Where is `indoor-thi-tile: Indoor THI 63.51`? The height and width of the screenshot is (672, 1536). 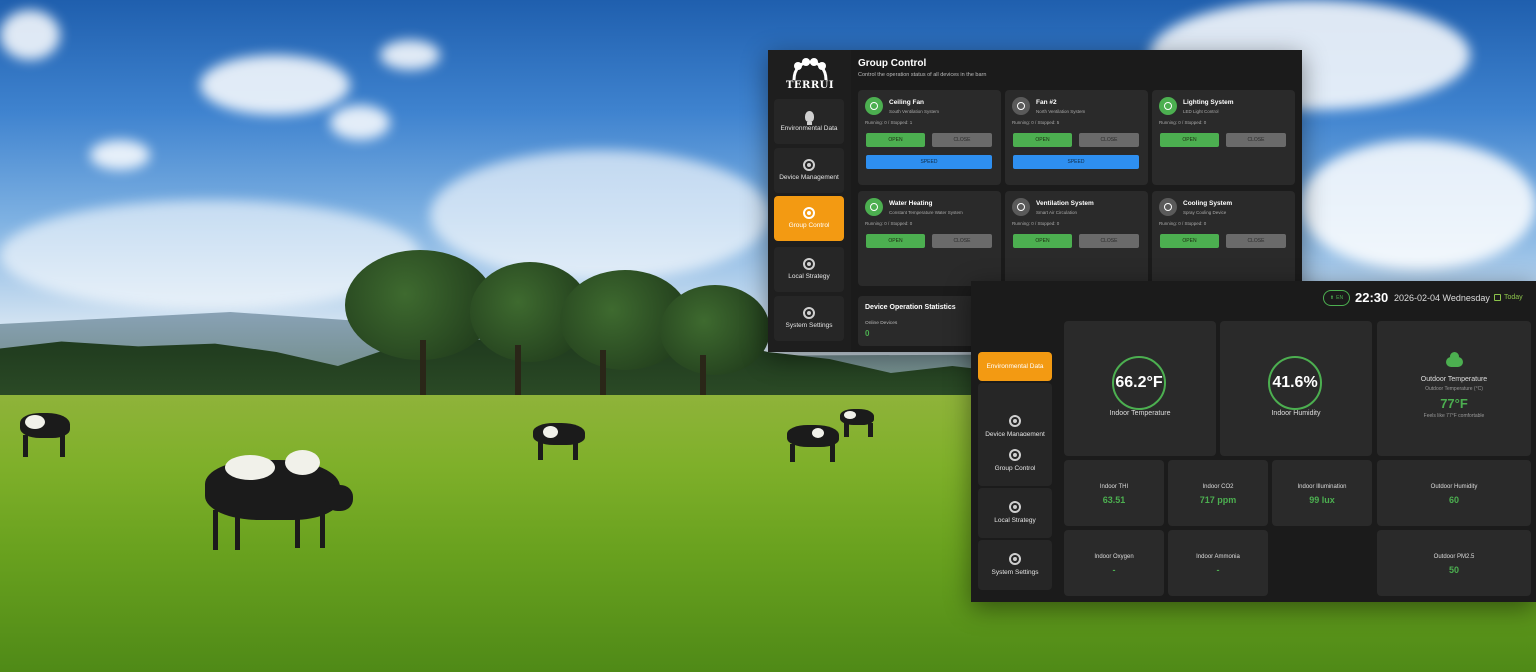 indoor-thi-tile: Indoor THI 63.51 is located at coordinates (1114, 493).